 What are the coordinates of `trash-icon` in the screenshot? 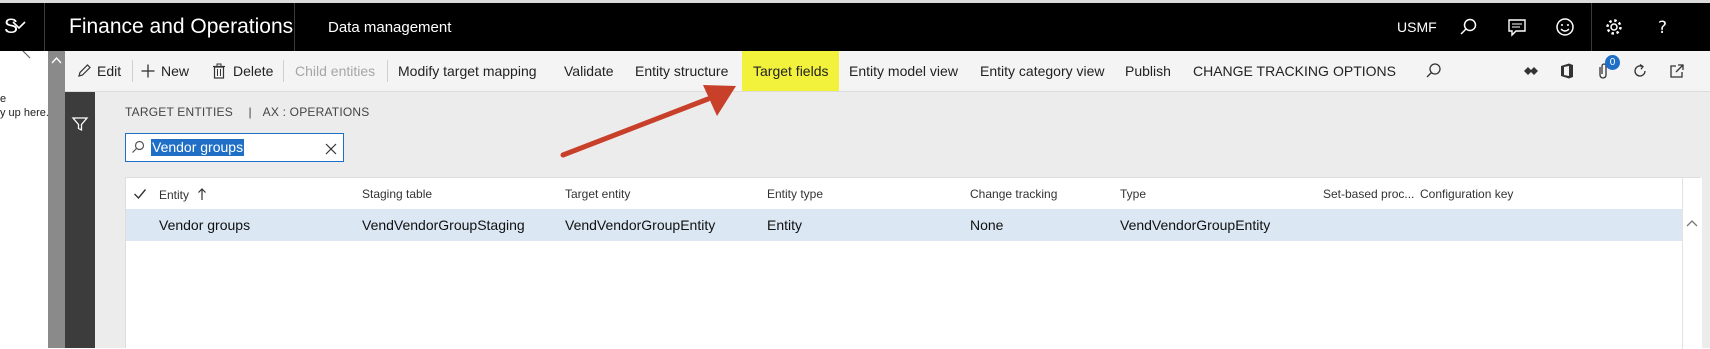 It's located at (219, 71).